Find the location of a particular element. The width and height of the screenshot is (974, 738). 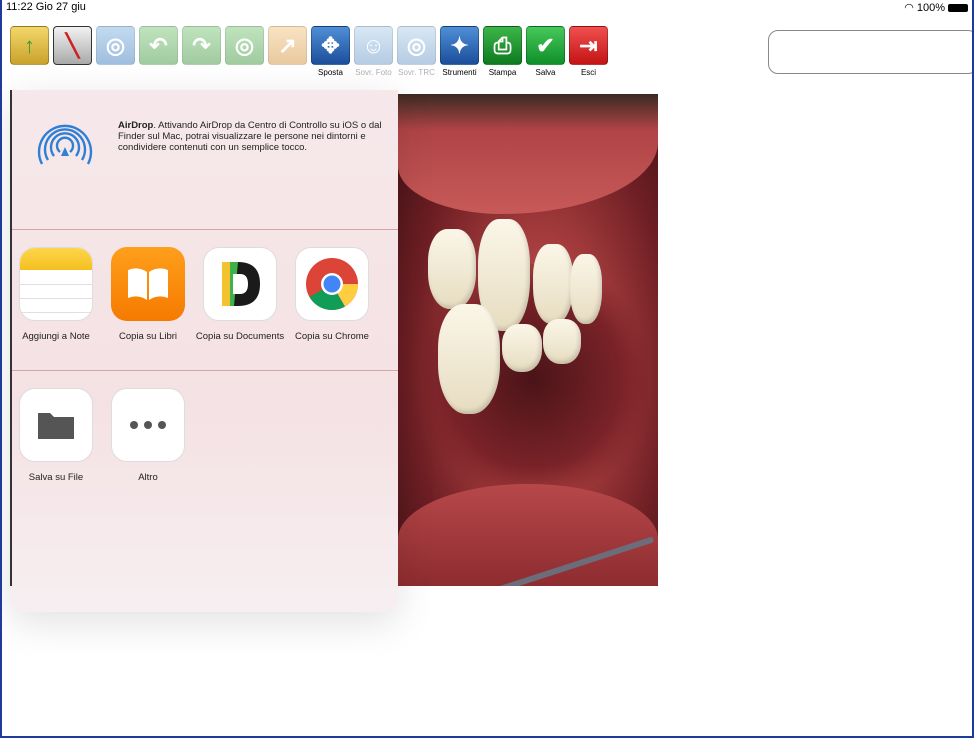

app-books: Copia su Libri is located at coordinates (148, 294).